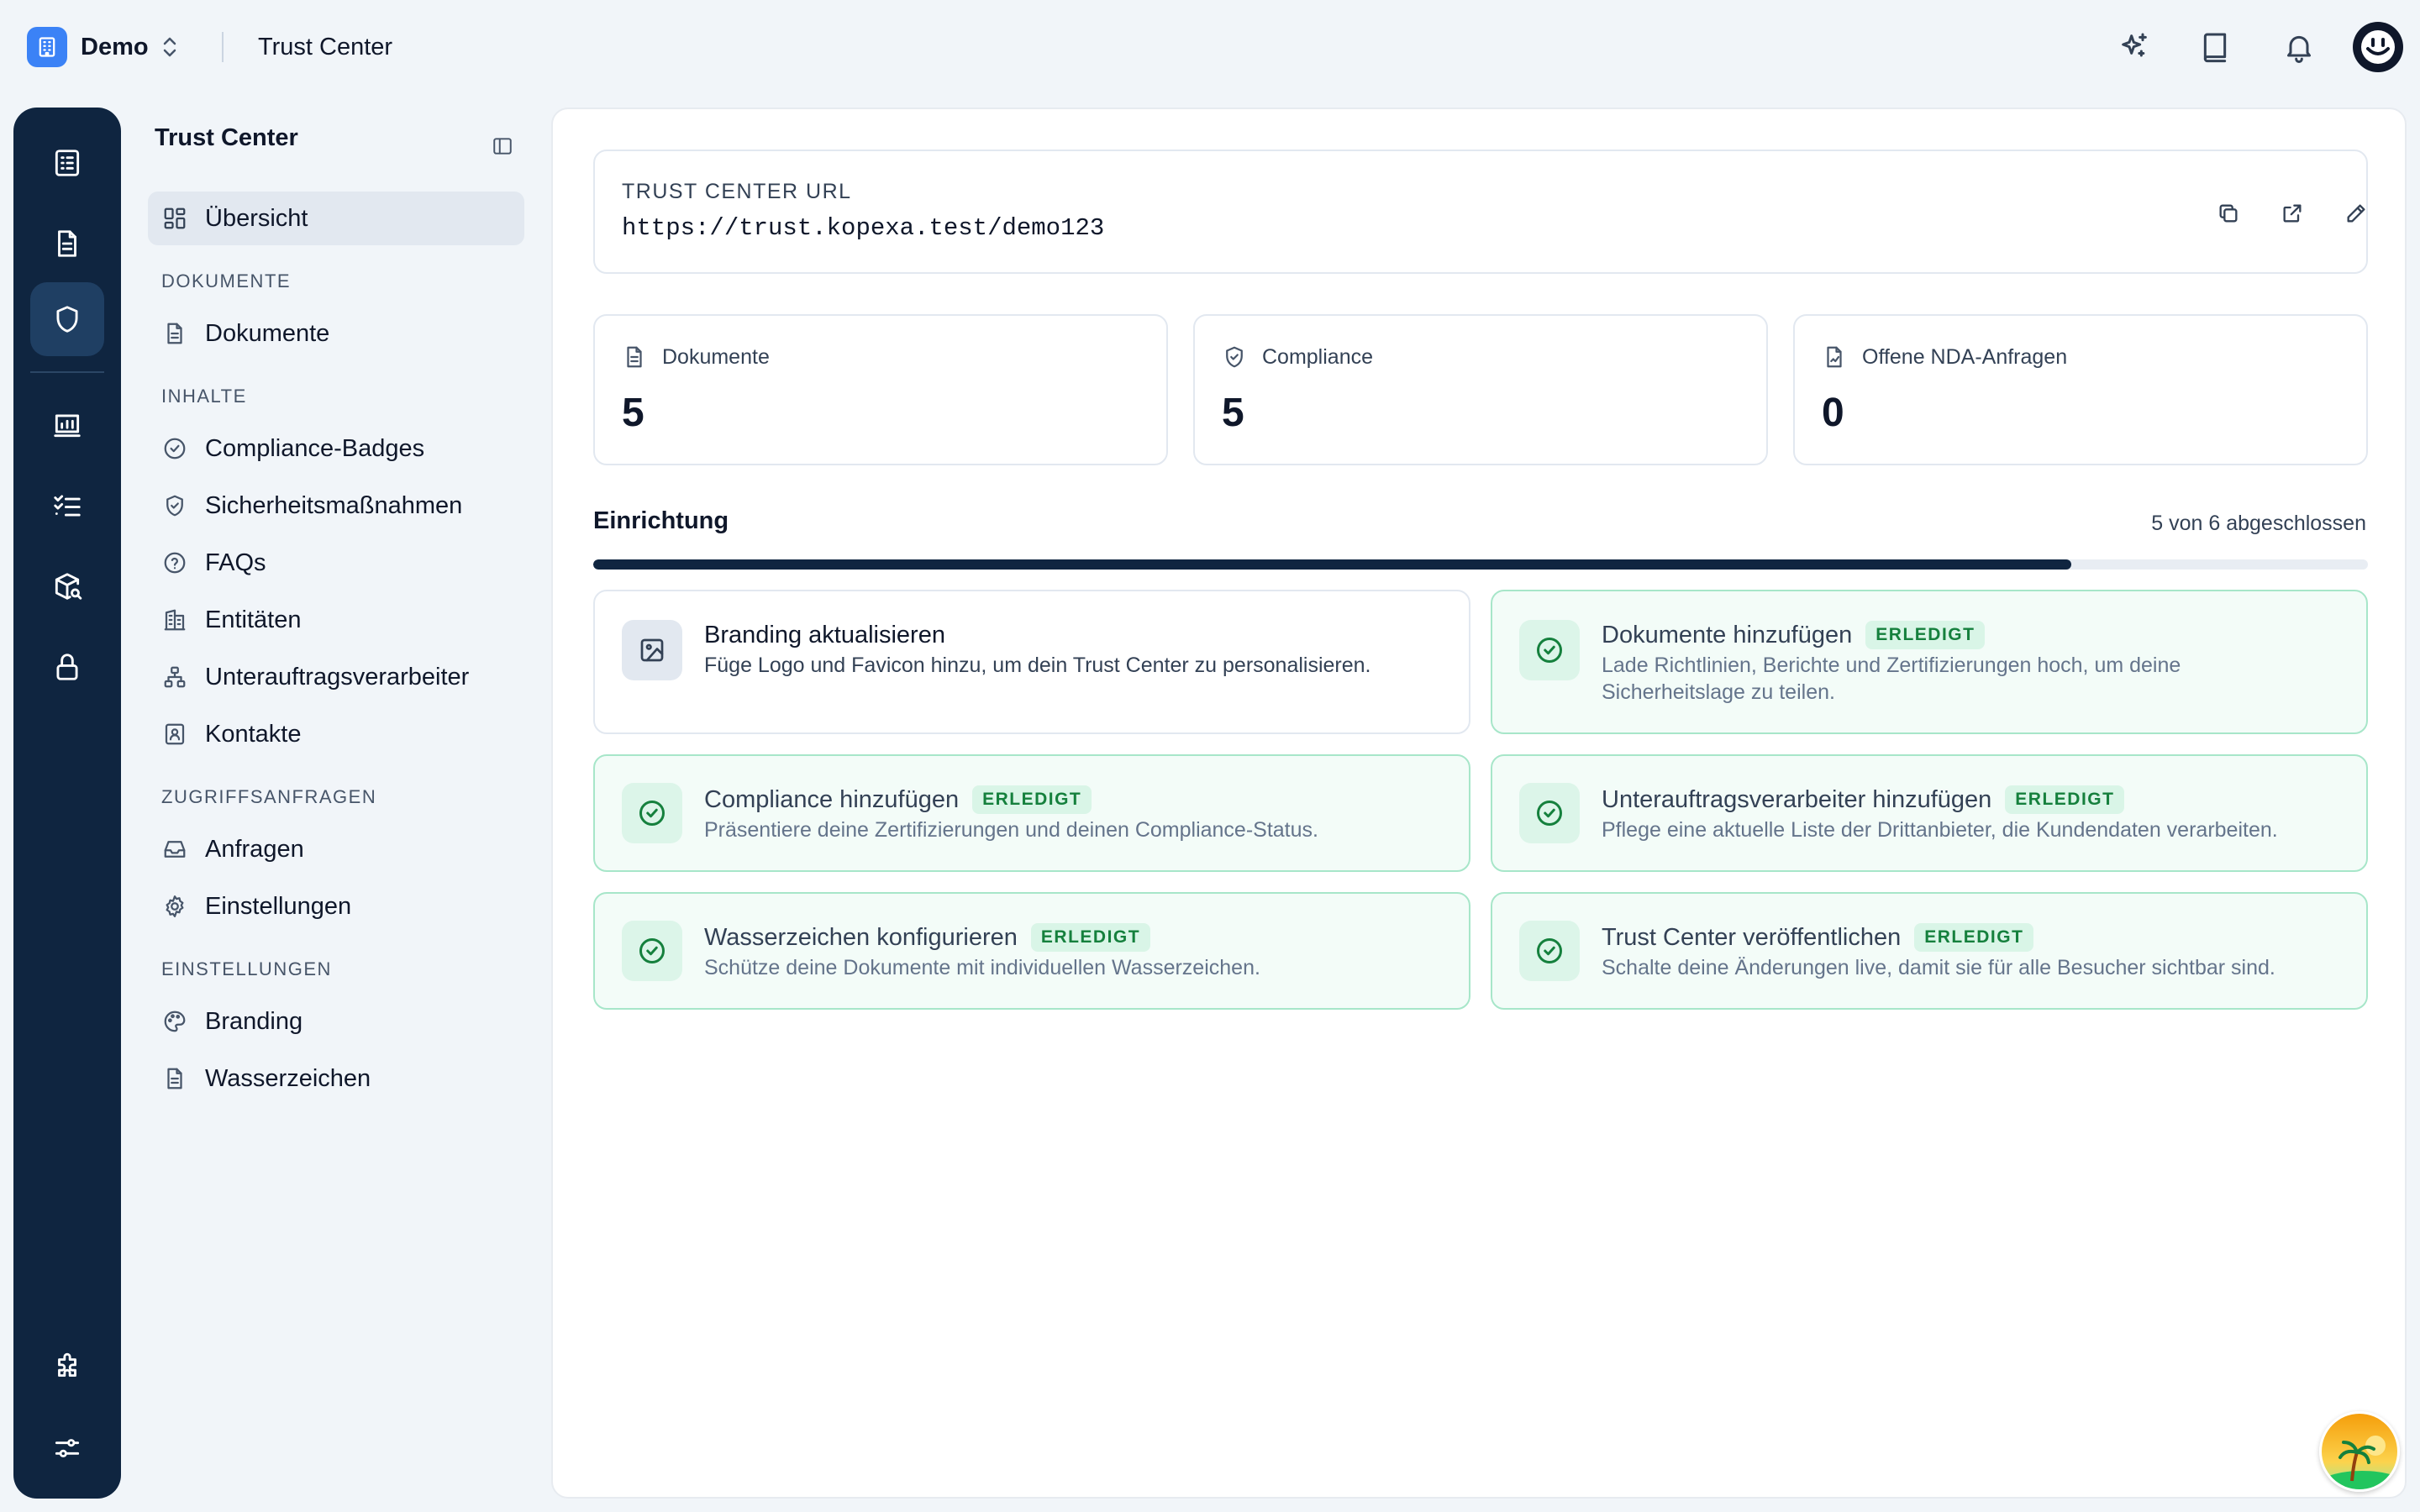  What do you see at coordinates (226, 137) in the screenshot?
I see `sidebar-title: Trust Center` at bounding box center [226, 137].